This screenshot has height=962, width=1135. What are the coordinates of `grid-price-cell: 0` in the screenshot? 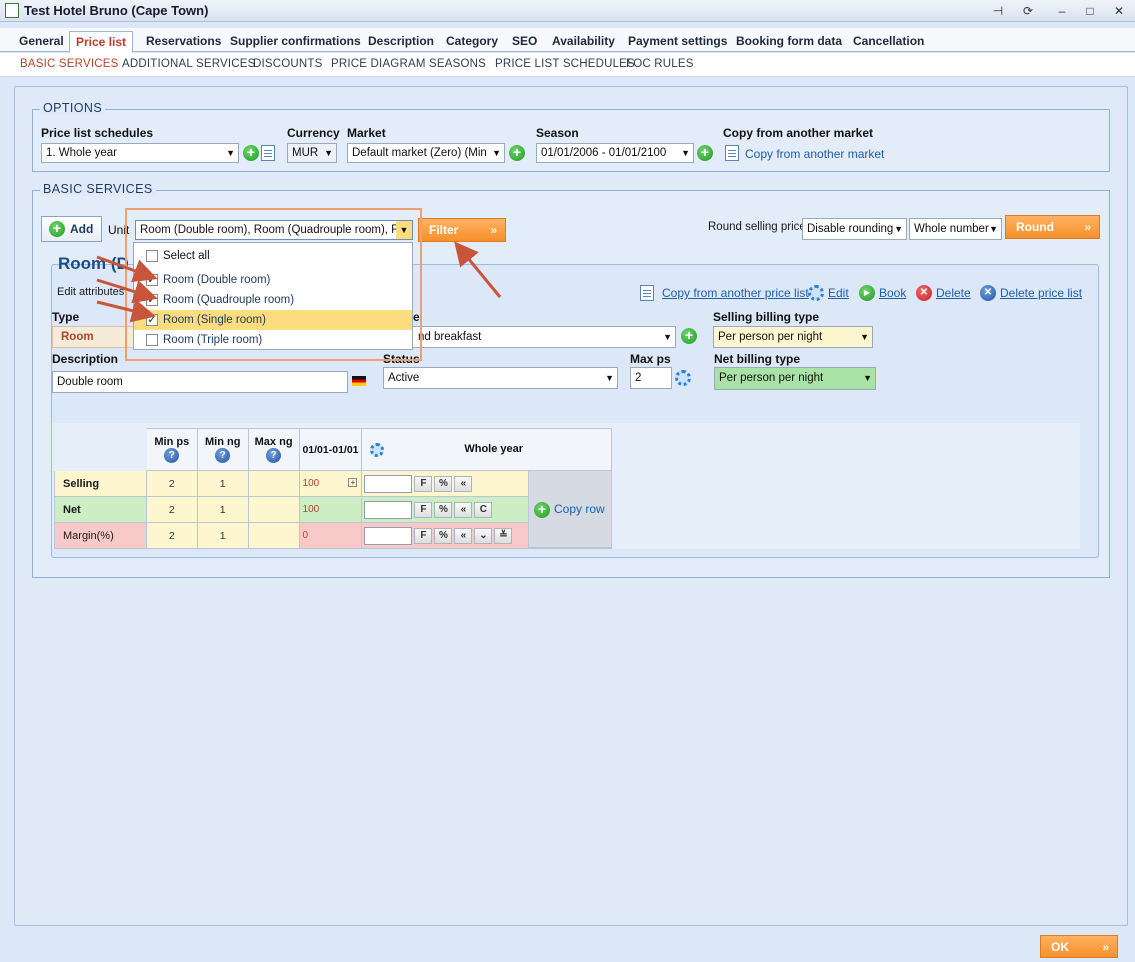 It's located at (330, 535).